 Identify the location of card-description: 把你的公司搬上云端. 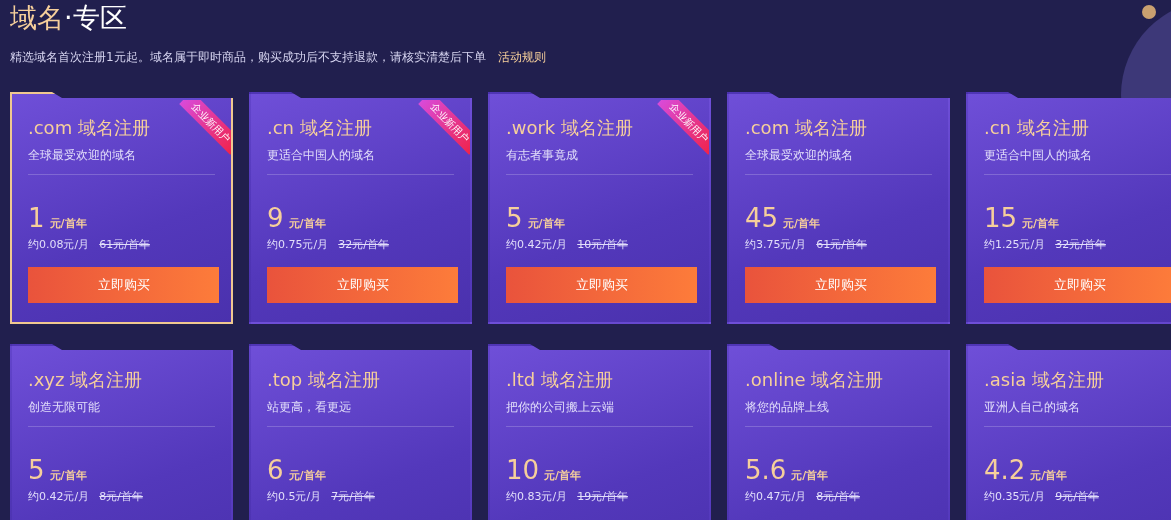
(560, 407).